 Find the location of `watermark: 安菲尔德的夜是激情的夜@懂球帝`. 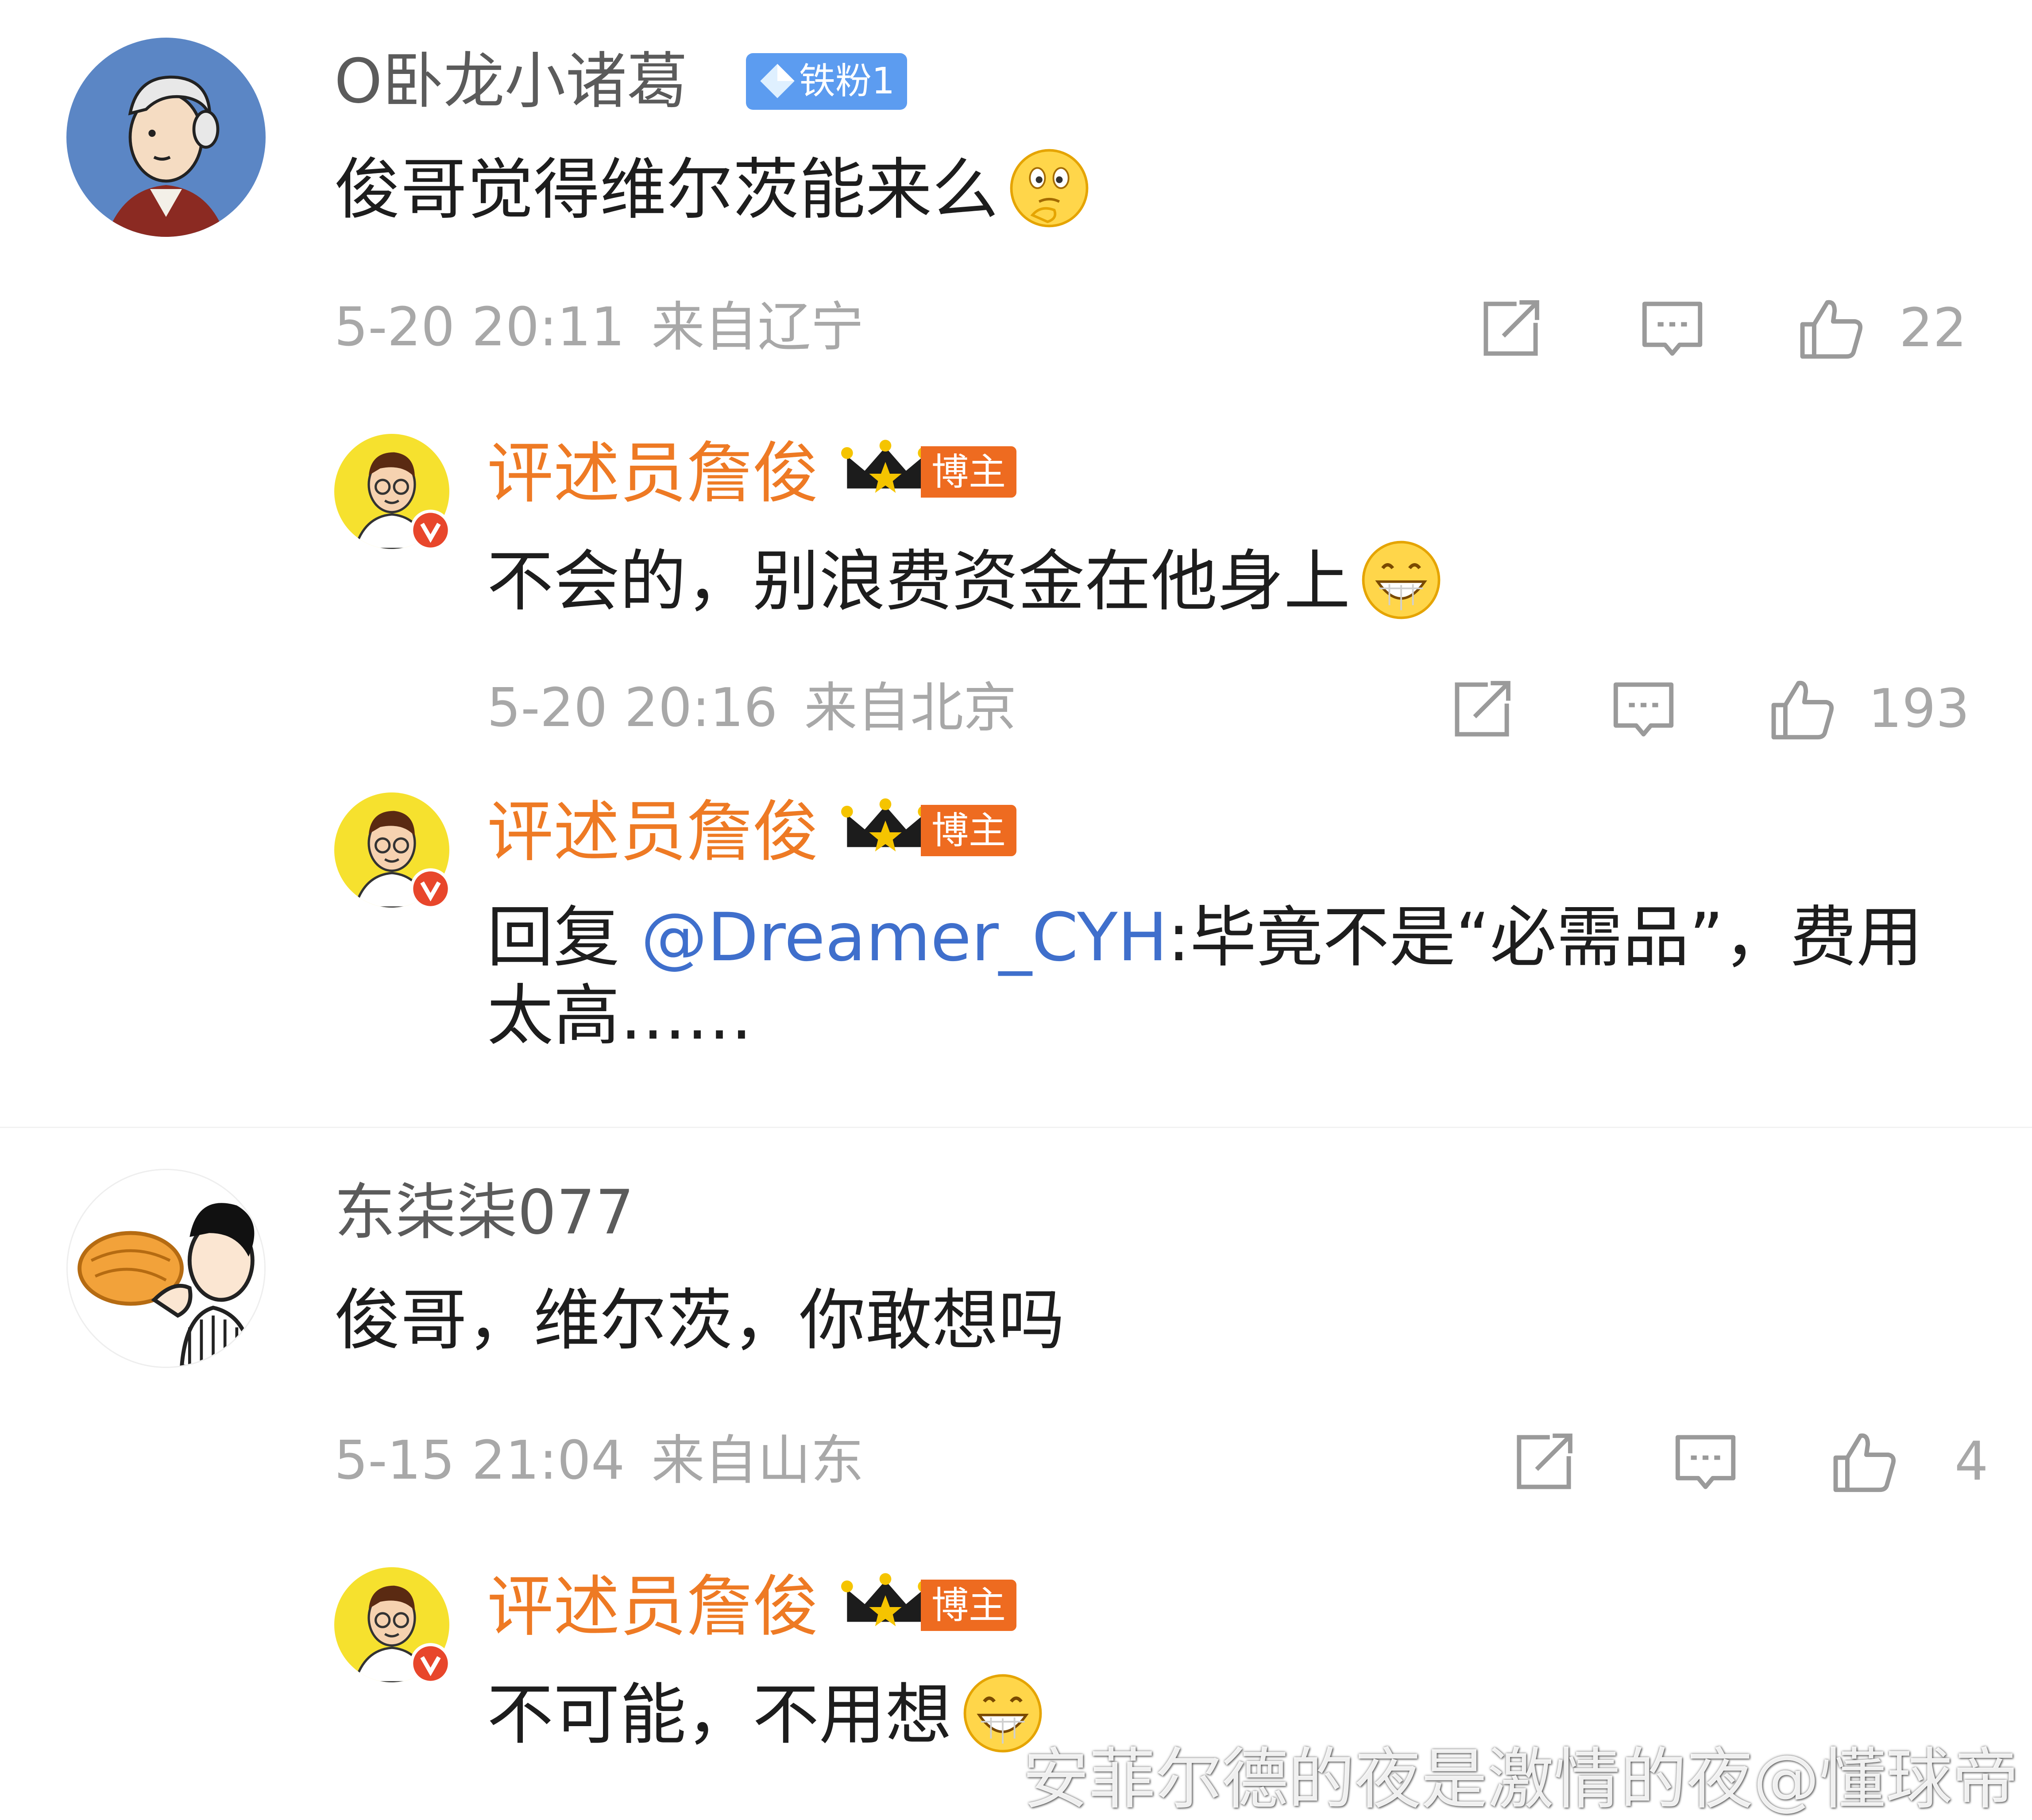

watermark: 安菲尔德的夜是激情的夜@懂球帝 is located at coordinates (1521, 1779).